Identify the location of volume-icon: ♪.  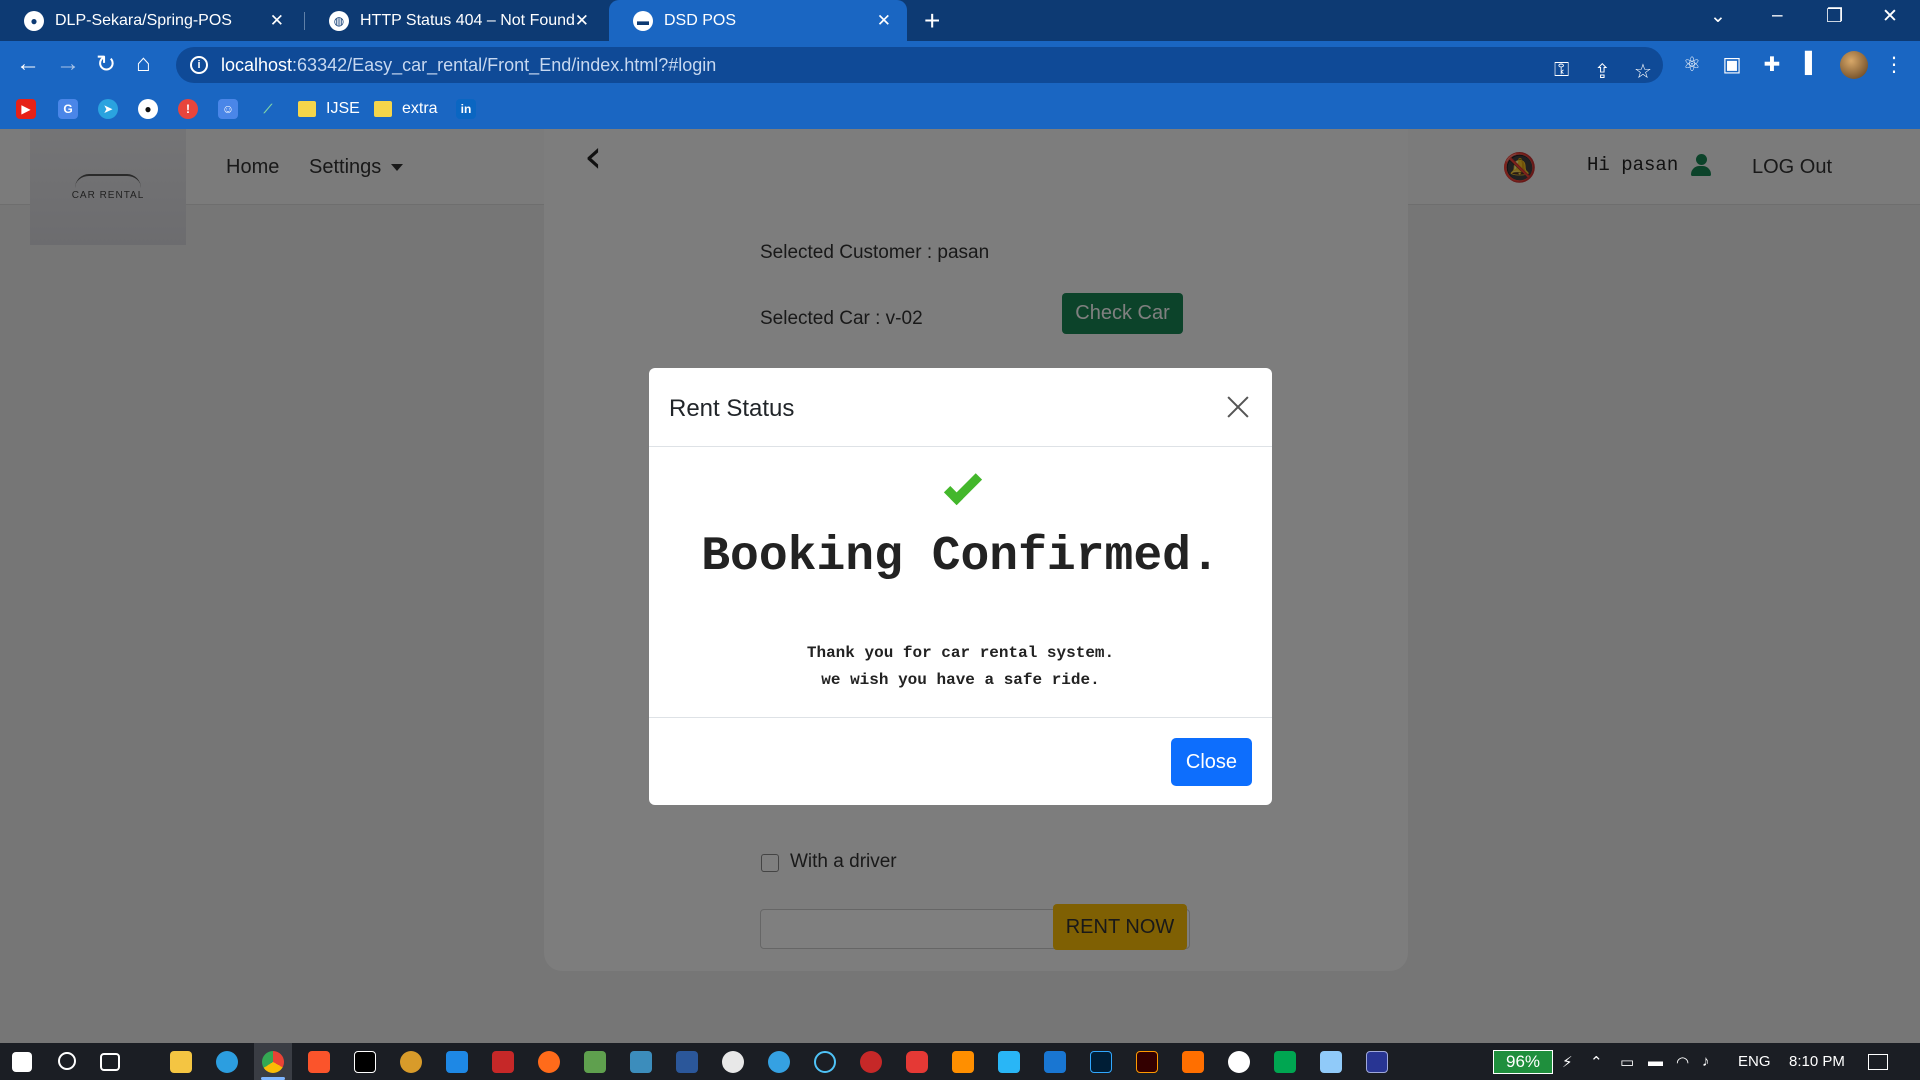
(1706, 1061).